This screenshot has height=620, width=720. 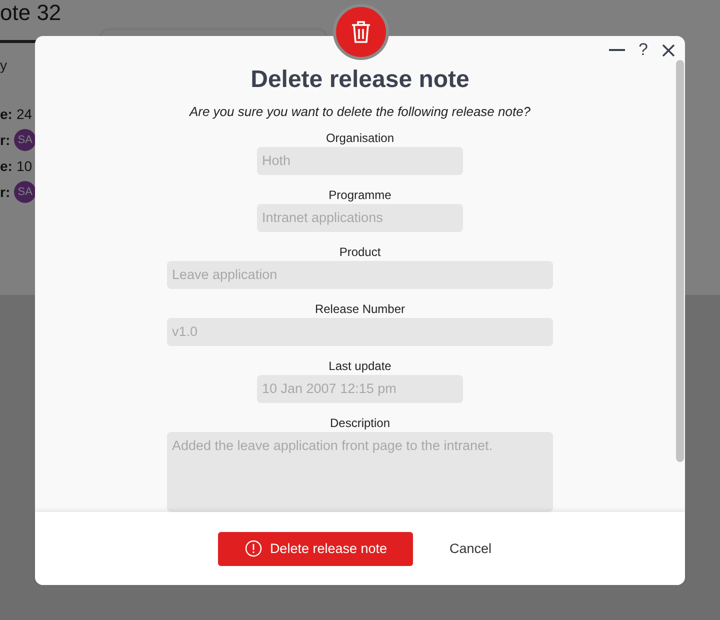 I want to click on alert-icon, so click(x=253, y=548).